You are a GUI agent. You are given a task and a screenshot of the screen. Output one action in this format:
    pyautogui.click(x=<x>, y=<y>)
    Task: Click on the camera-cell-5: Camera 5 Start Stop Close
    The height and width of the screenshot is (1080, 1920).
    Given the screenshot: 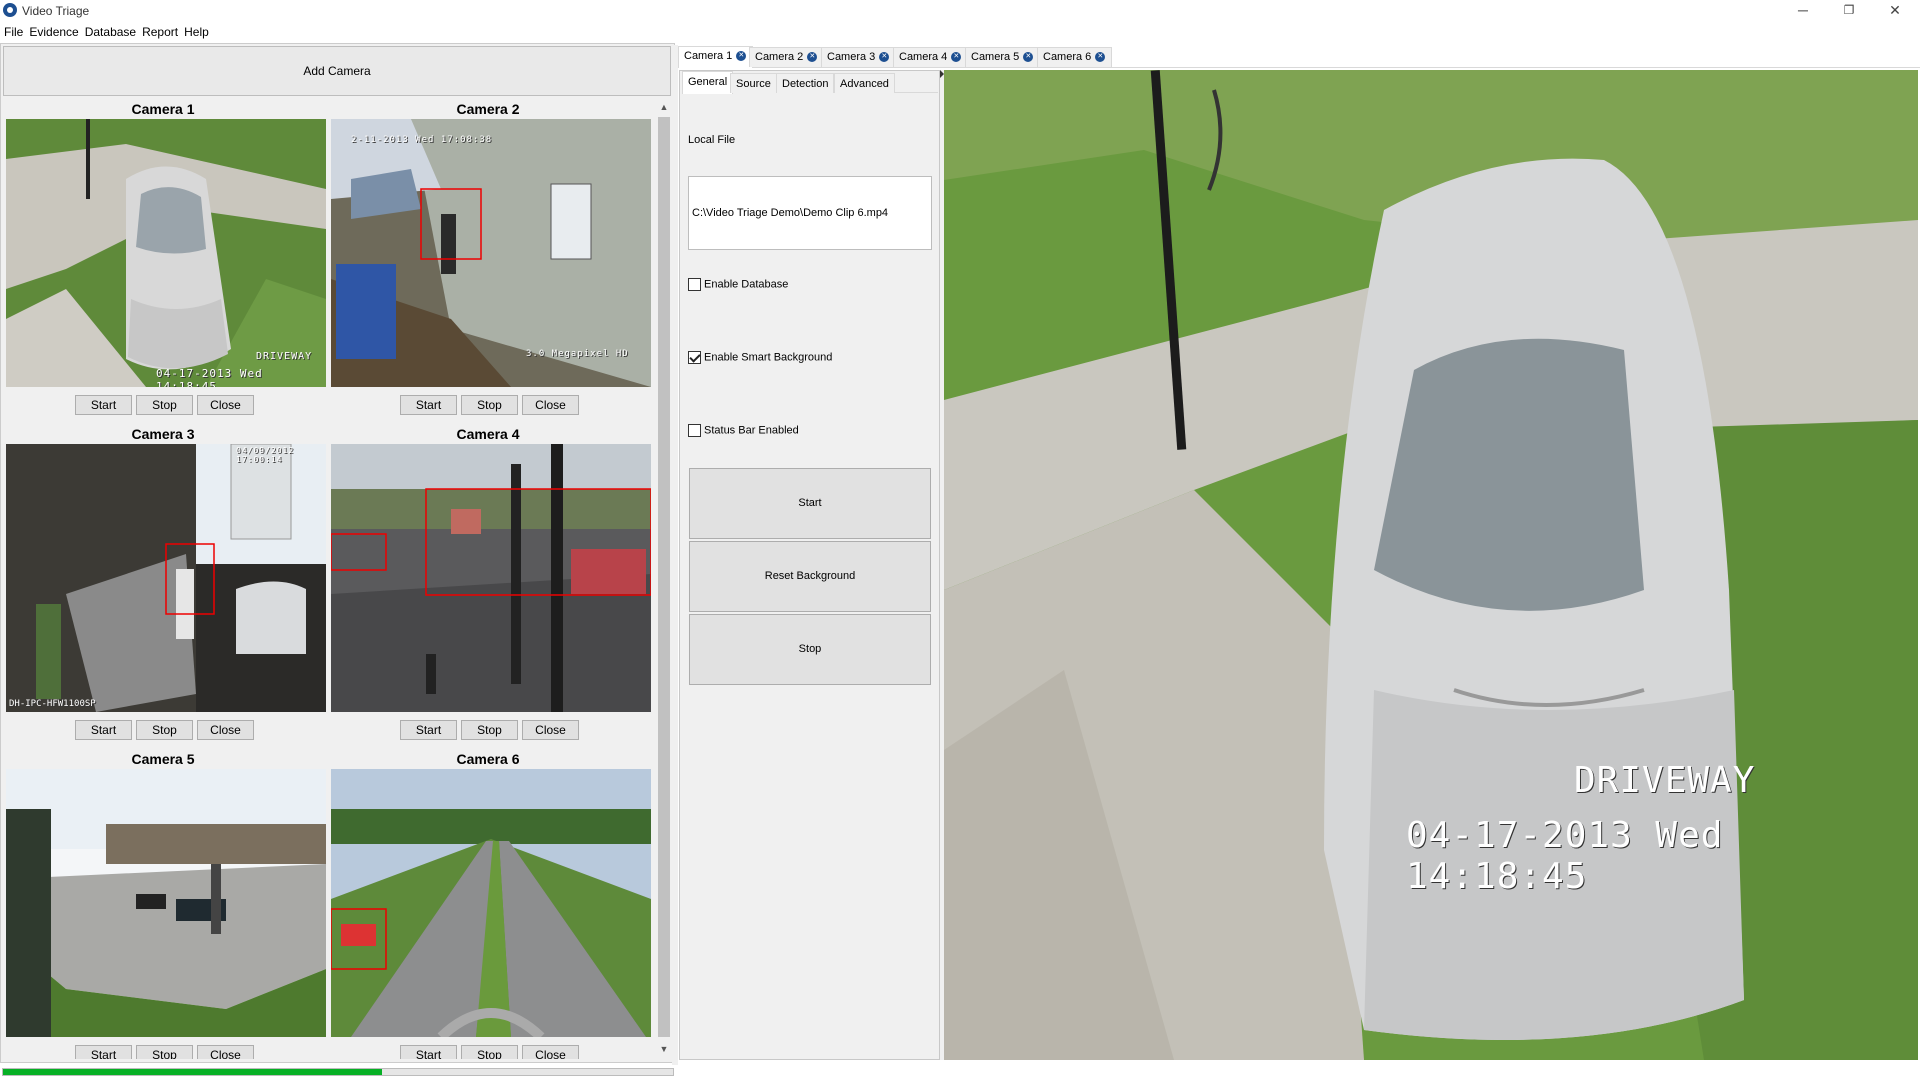 What is the action you would take?
    pyautogui.click(x=163, y=904)
    